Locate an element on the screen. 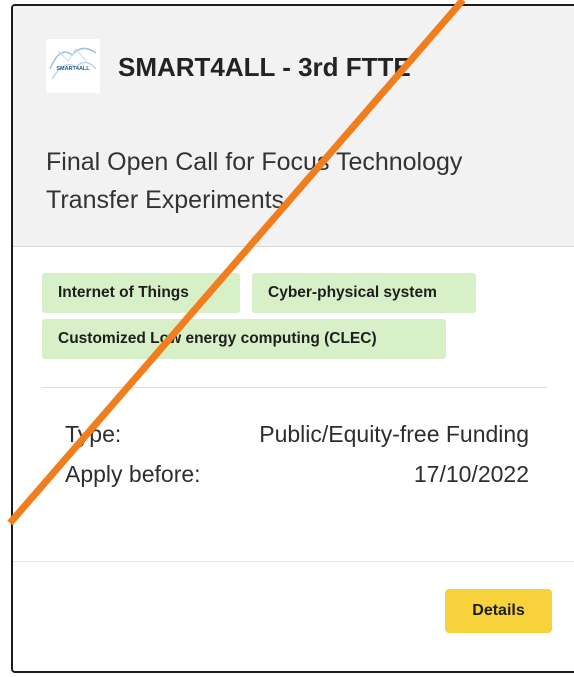  type-label: Type: is located at coordinates (93, 434).